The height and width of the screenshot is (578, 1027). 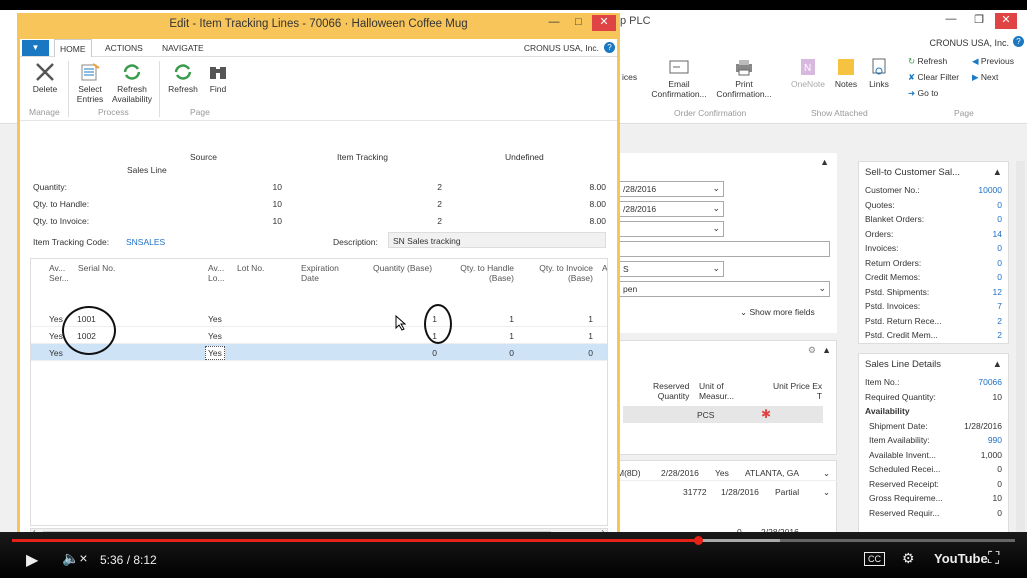 I want to click on play-icon: ▶, so click(x=32, y=560).